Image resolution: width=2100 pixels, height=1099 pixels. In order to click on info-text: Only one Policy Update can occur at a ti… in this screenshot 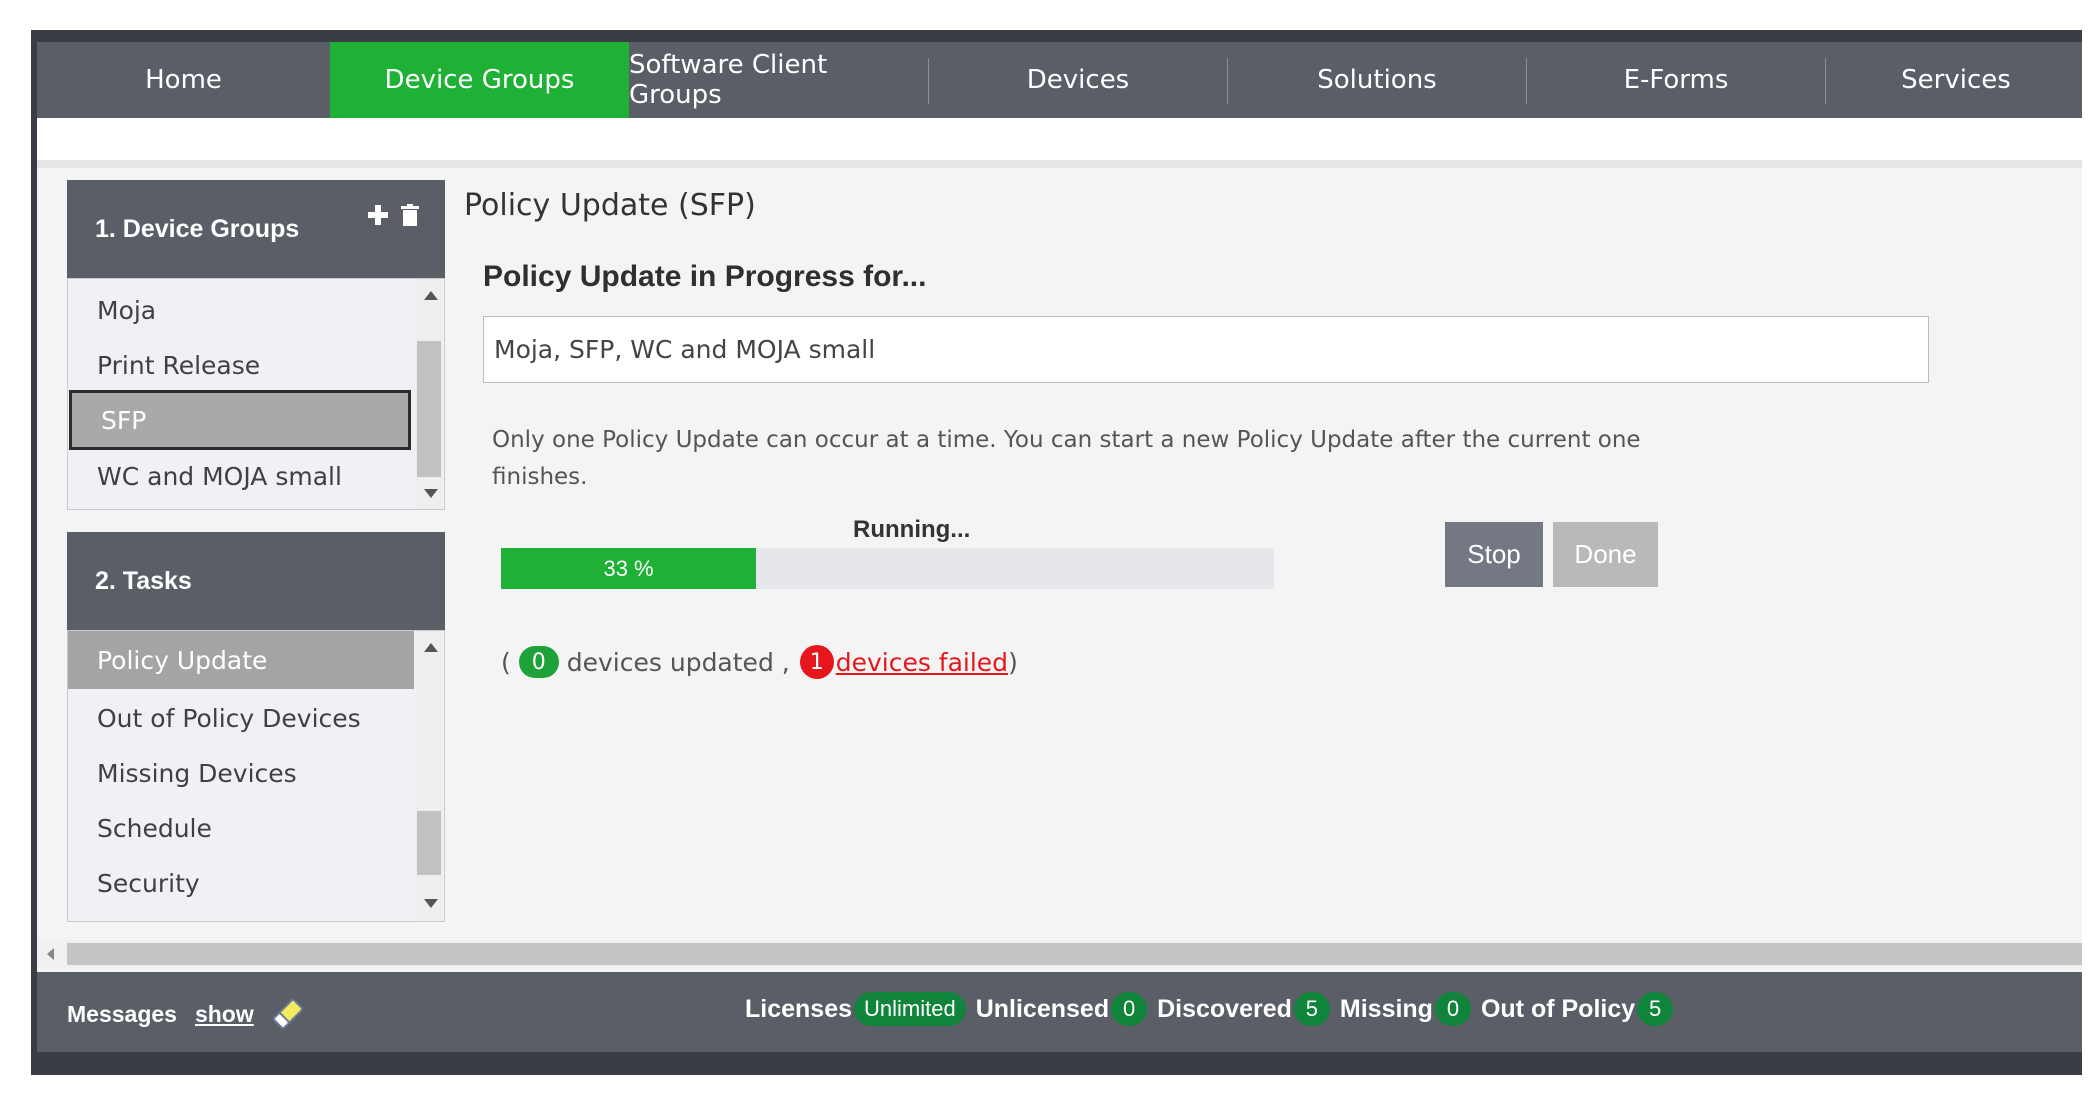, I will do `click(1066, 458)`.